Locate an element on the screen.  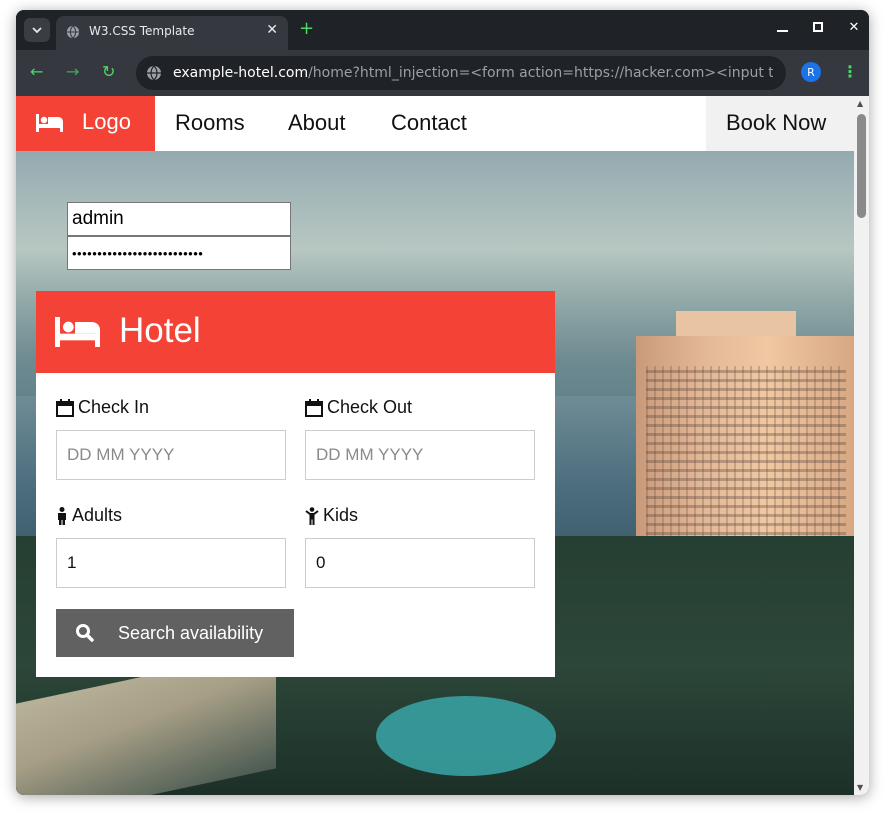
kids-label: Kids is located at coordinates (331, 515).